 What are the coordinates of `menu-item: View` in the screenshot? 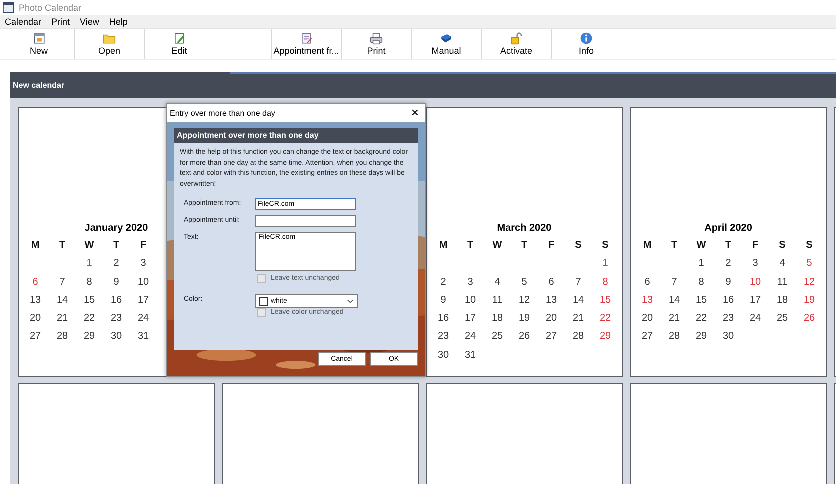 It's located at (90, 21).